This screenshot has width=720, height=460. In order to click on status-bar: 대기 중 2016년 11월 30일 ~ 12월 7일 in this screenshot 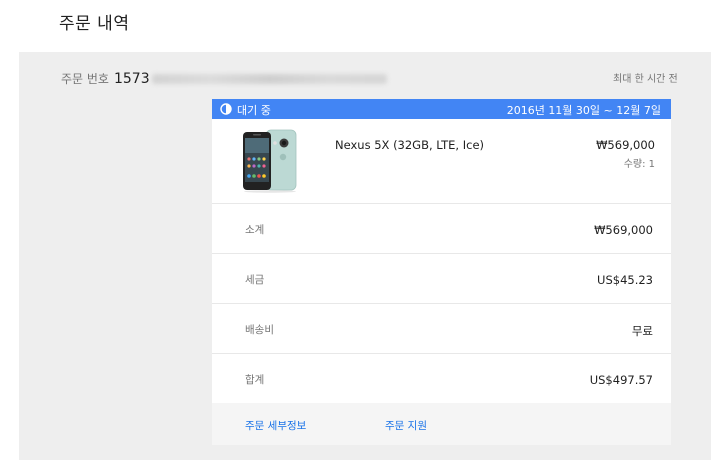, I will do `click(441, 109)`.